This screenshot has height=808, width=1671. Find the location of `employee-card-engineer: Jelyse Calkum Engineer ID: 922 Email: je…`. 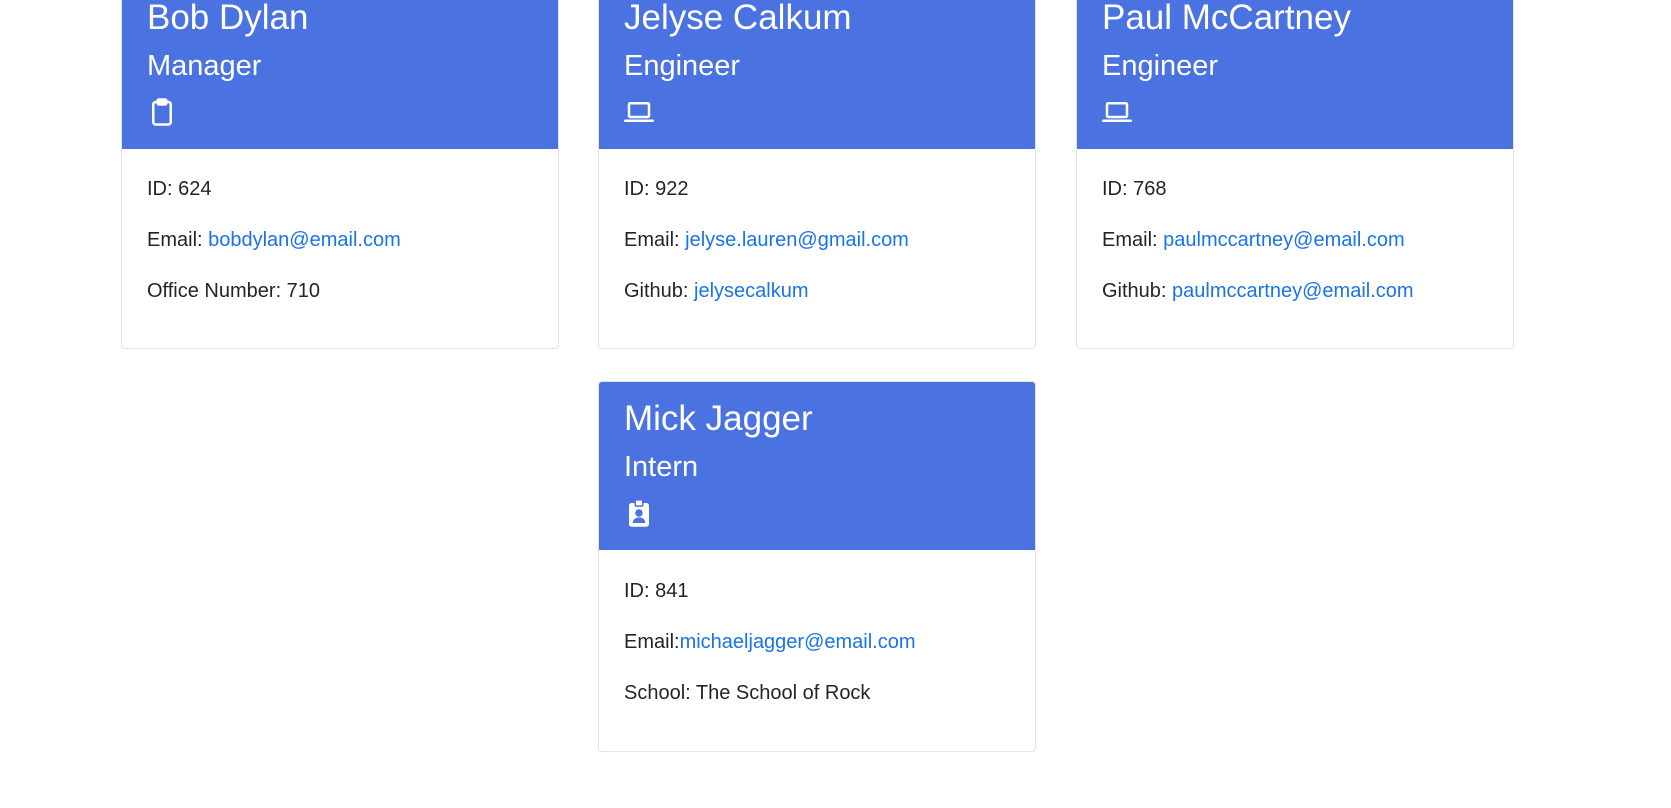

employee-card-engineer: Jelyse Calkum Engineer ID: 922 Email: je… is located at coordinates (817, 174).